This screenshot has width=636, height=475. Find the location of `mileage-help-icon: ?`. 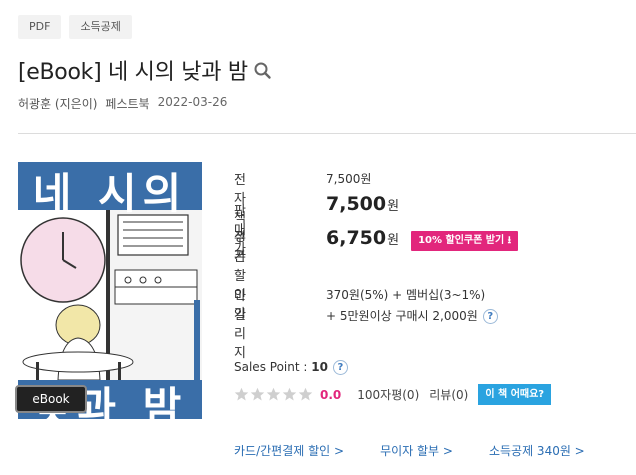

mileage-help-icon: ? is located at coordinates (490, 316).